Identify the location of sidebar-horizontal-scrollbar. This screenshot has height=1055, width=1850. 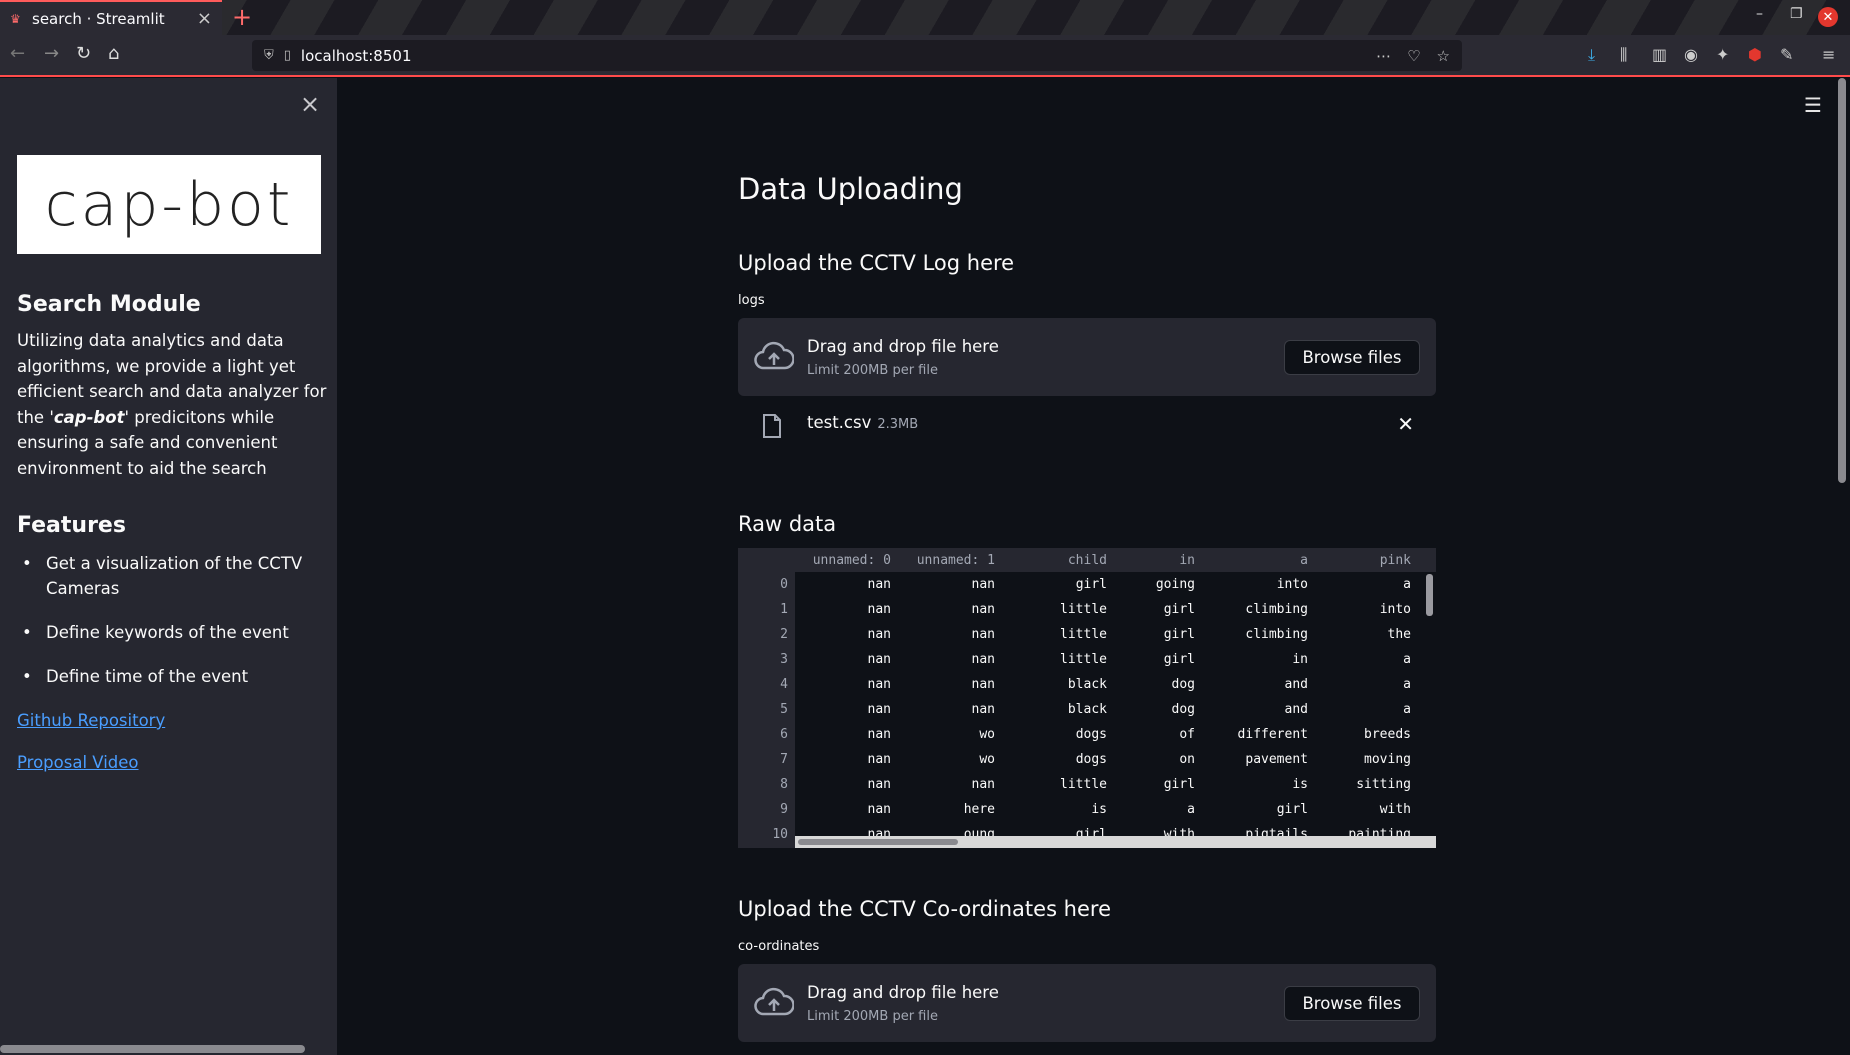
(152, 1049).